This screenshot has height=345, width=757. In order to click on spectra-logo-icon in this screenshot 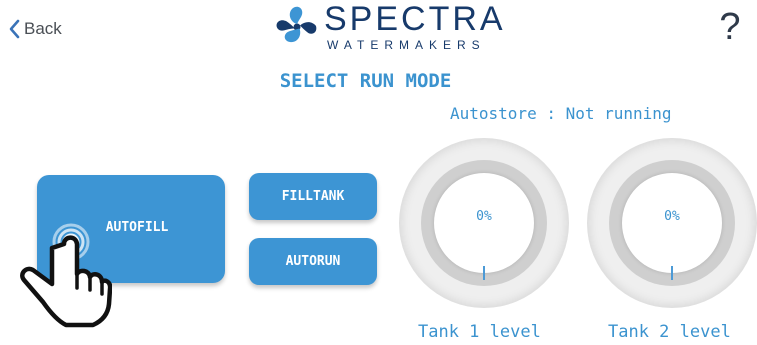, I will do `click(297, 27)`.